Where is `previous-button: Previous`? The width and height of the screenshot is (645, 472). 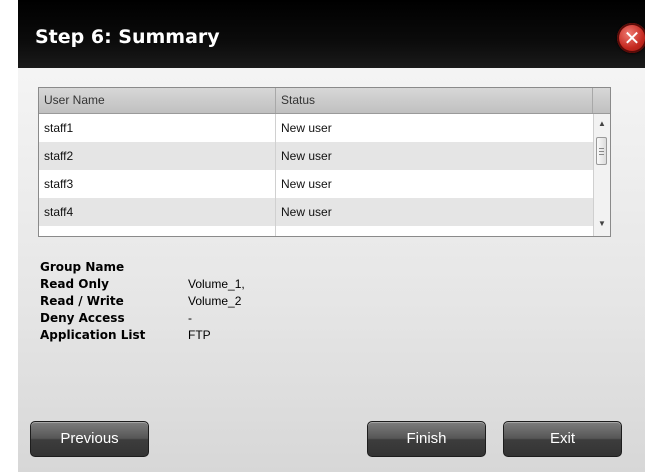 previous-button: Previous is located at coordinates (89, 439).